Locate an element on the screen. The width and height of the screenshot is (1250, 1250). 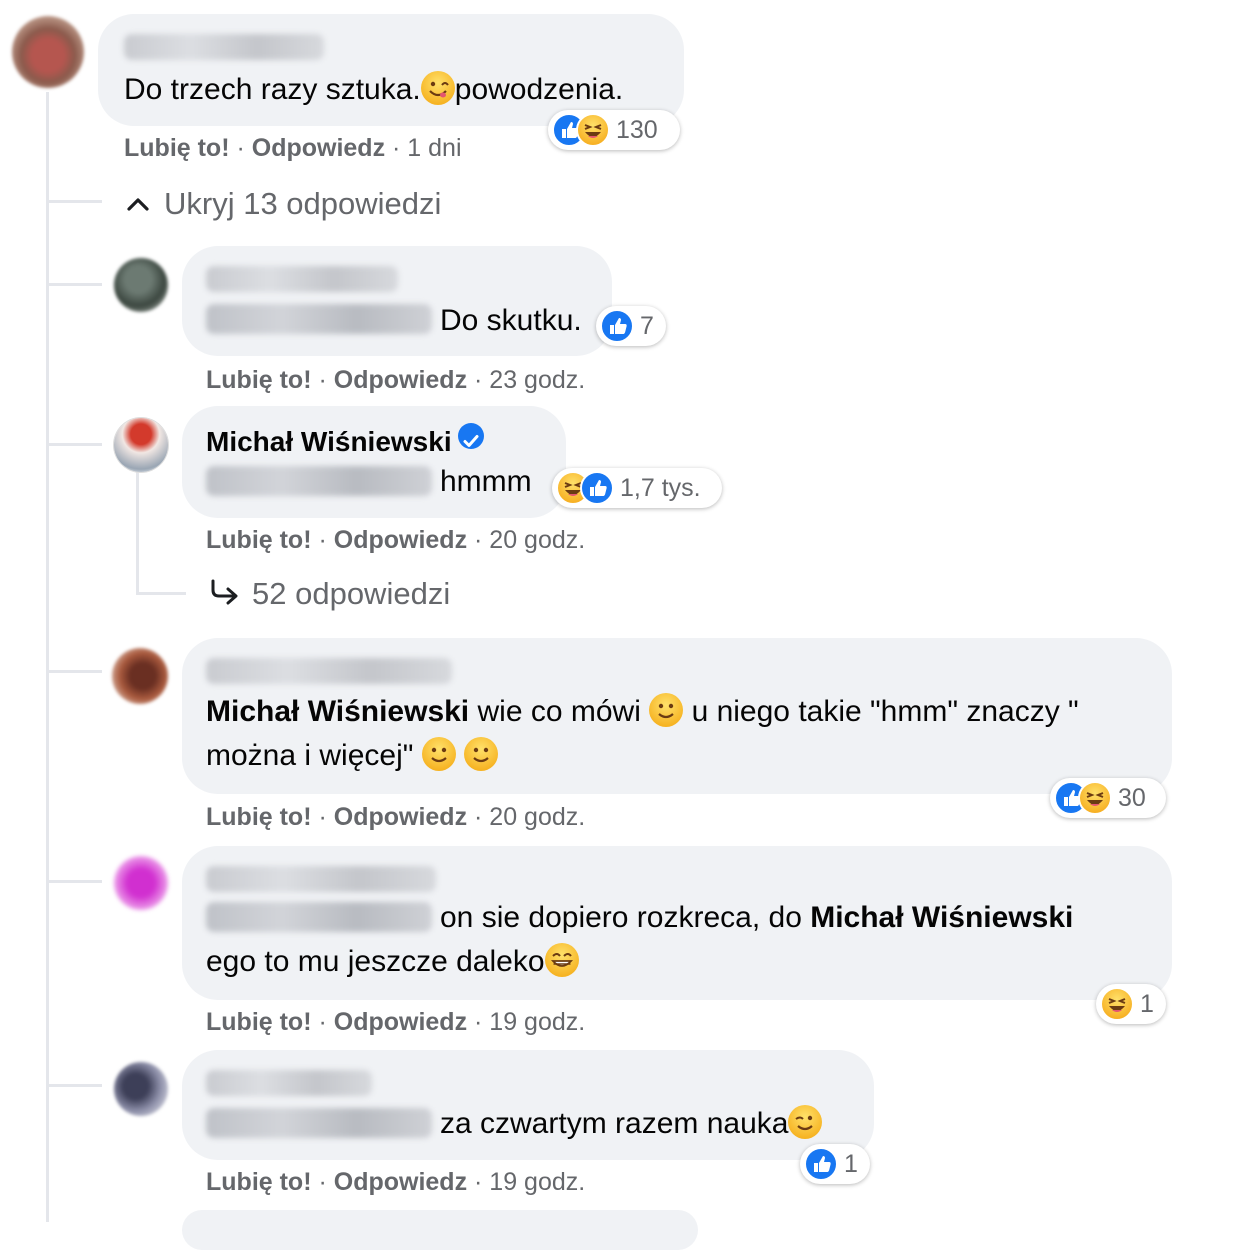
chevron-up-icon is located at coordinates (138, 202).